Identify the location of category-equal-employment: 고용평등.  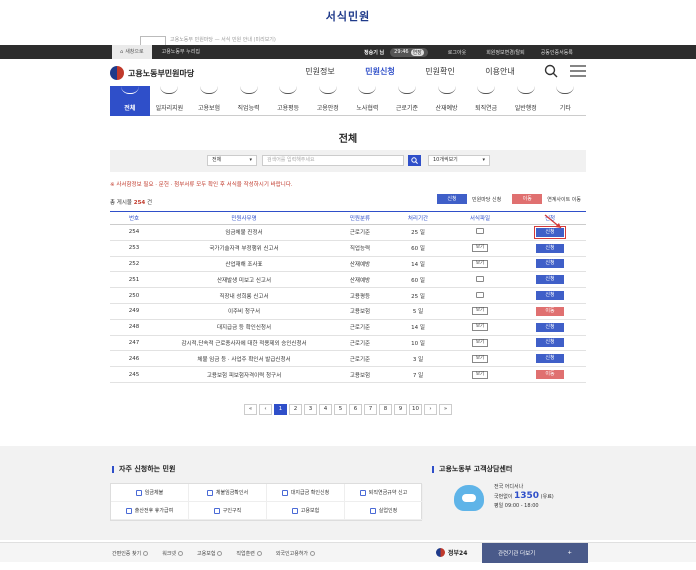
(288, 101).